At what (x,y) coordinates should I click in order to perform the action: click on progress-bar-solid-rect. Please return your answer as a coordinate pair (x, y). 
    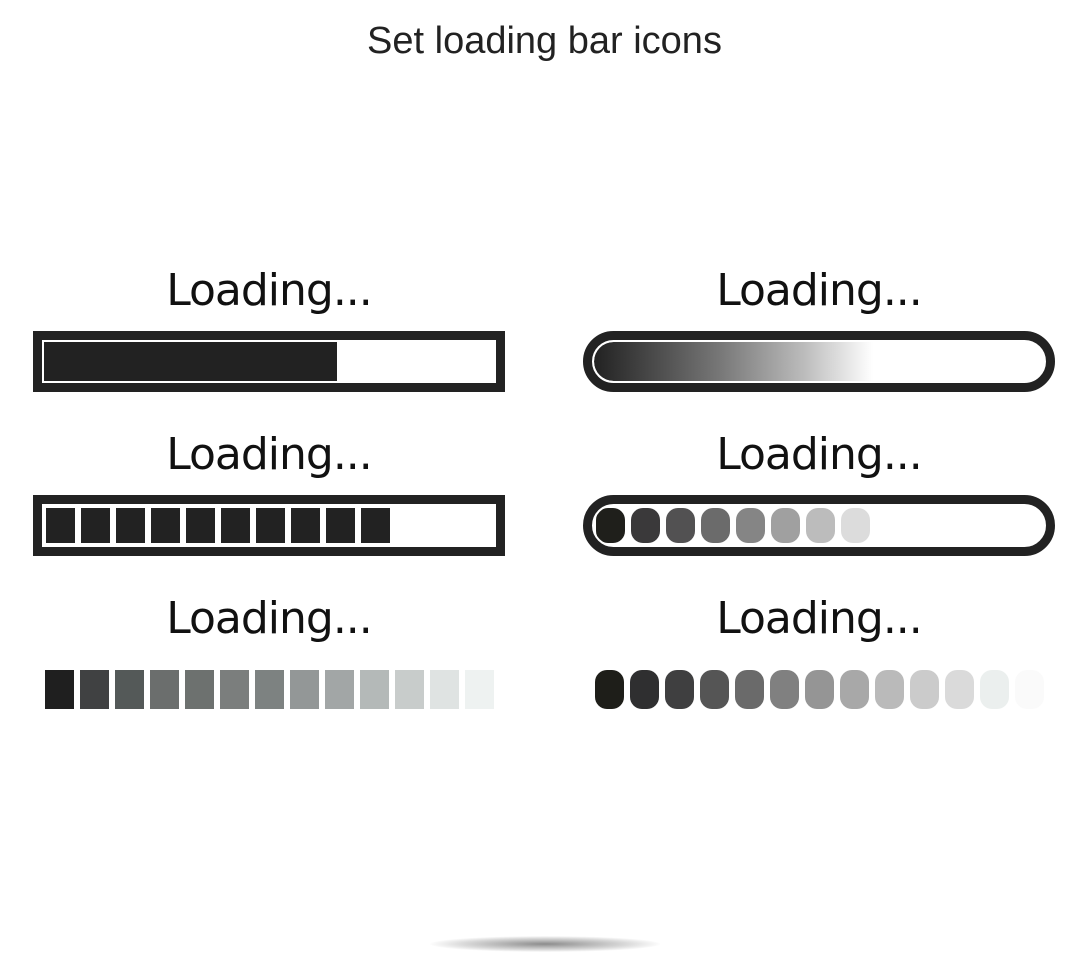
    Looking at the image, I should click on (269, 361).